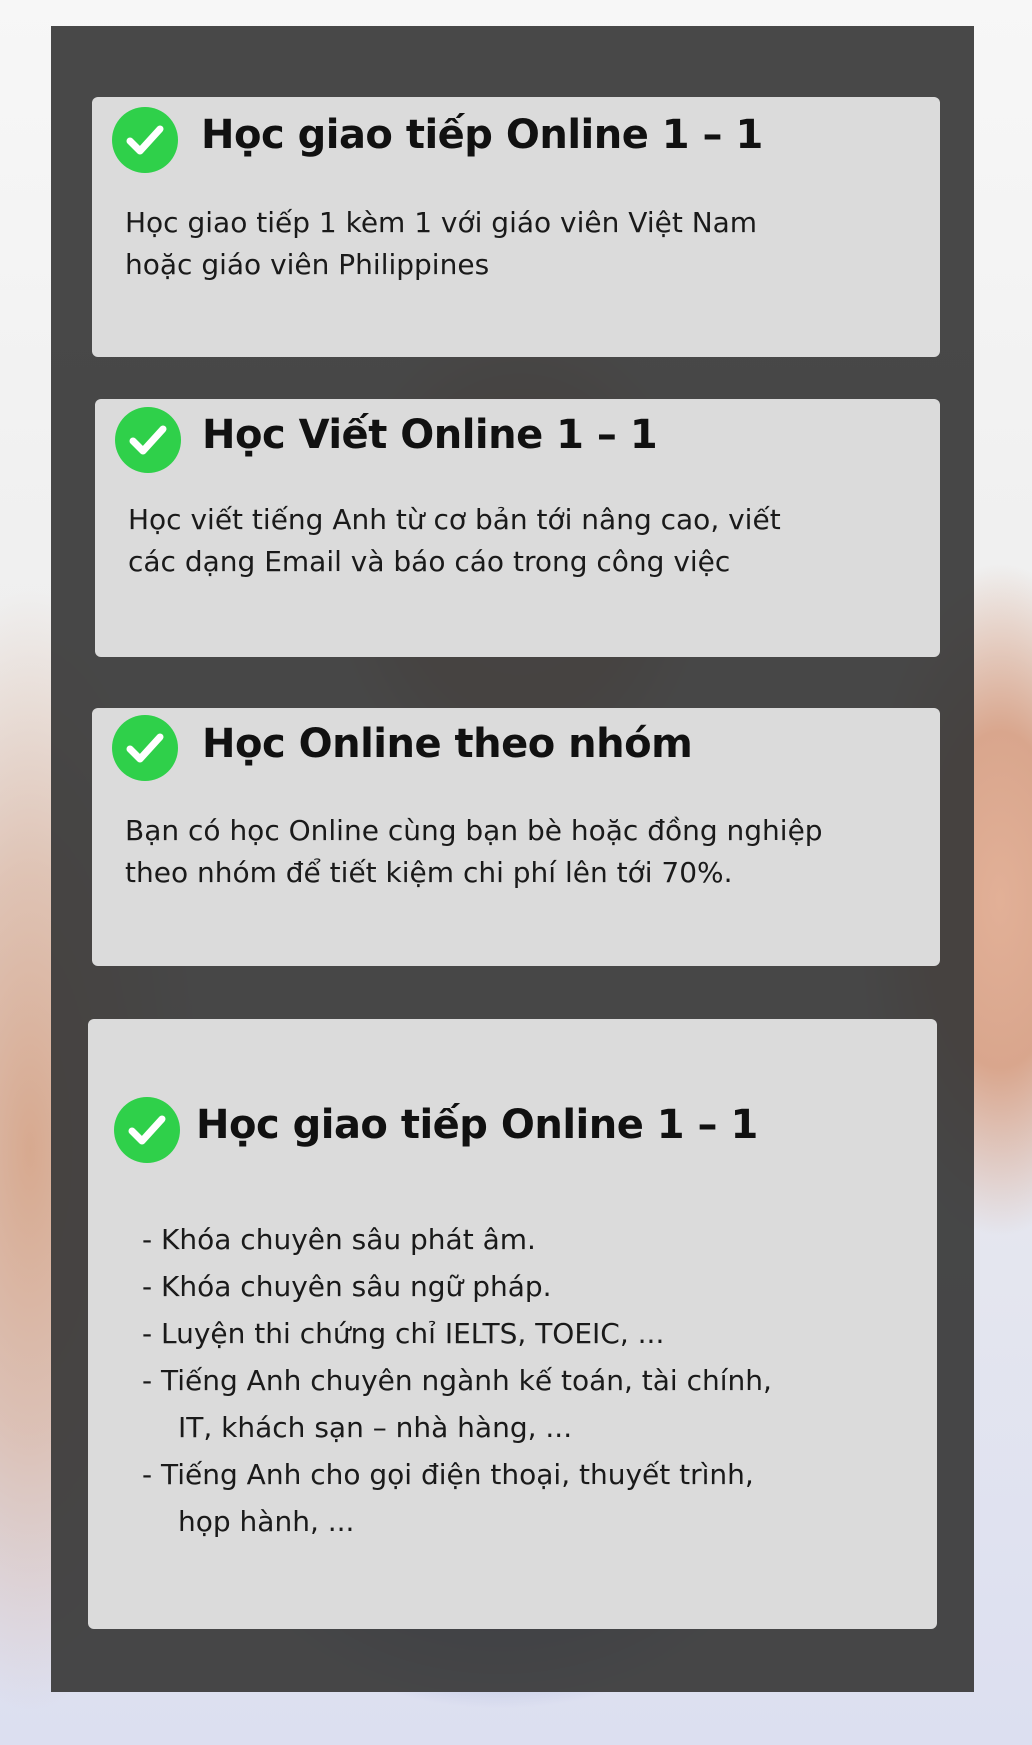 The height and width of the screenshot is (1745, 1032). I want to click on card-title: Học Viết Online 1 – 1, so click(430, 435).